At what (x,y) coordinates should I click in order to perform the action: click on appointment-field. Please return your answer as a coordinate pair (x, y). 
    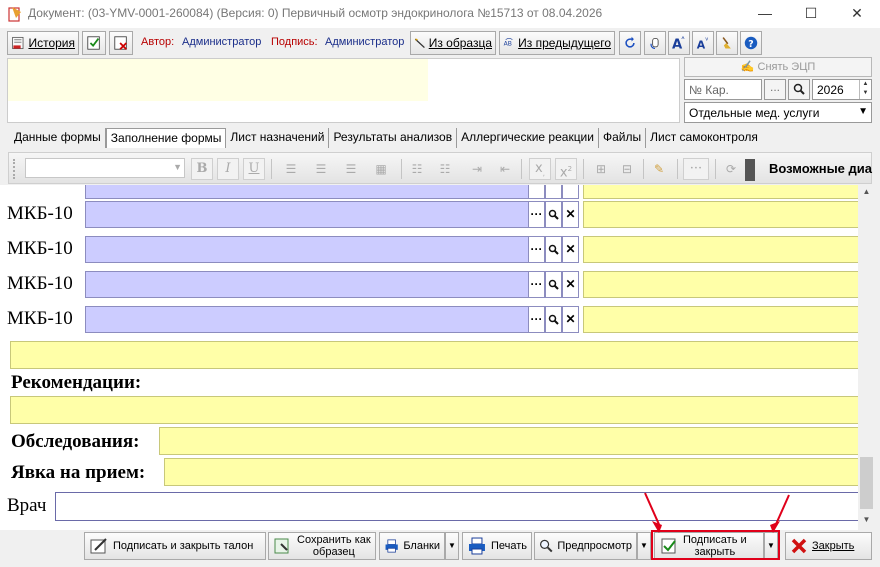
    Looking at the image, I should click on (511, 472).